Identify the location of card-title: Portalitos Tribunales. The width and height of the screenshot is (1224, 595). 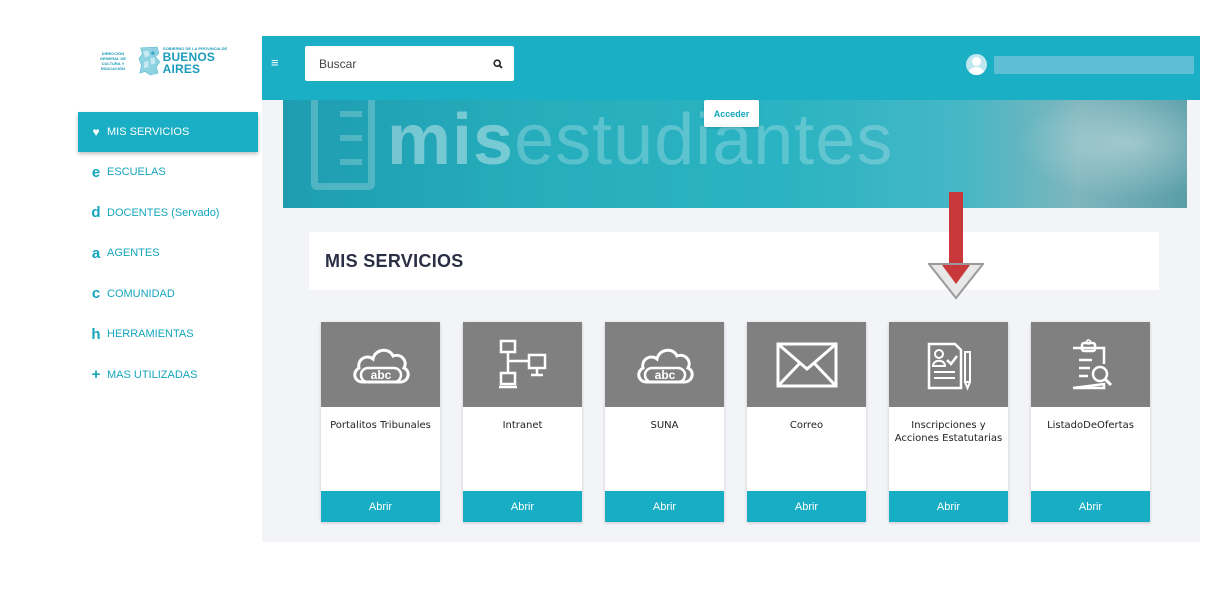
(380, 425).